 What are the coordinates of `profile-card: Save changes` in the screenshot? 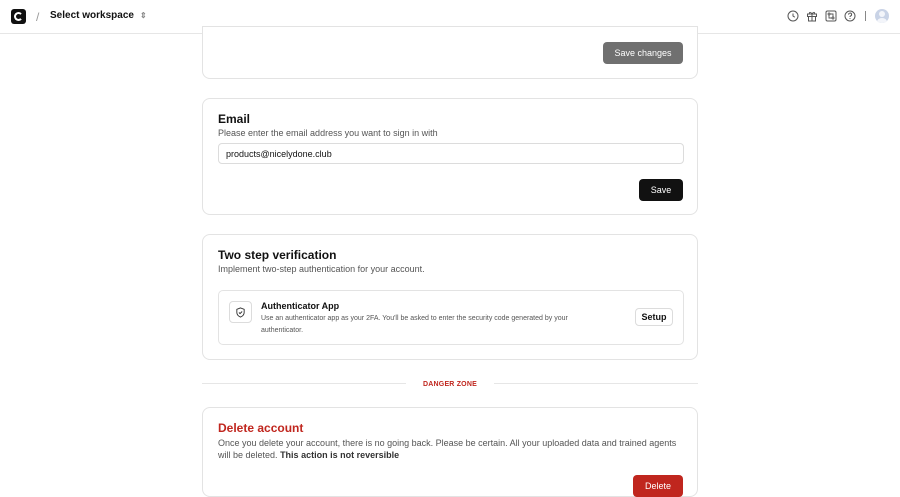 It's located at (450, 52).